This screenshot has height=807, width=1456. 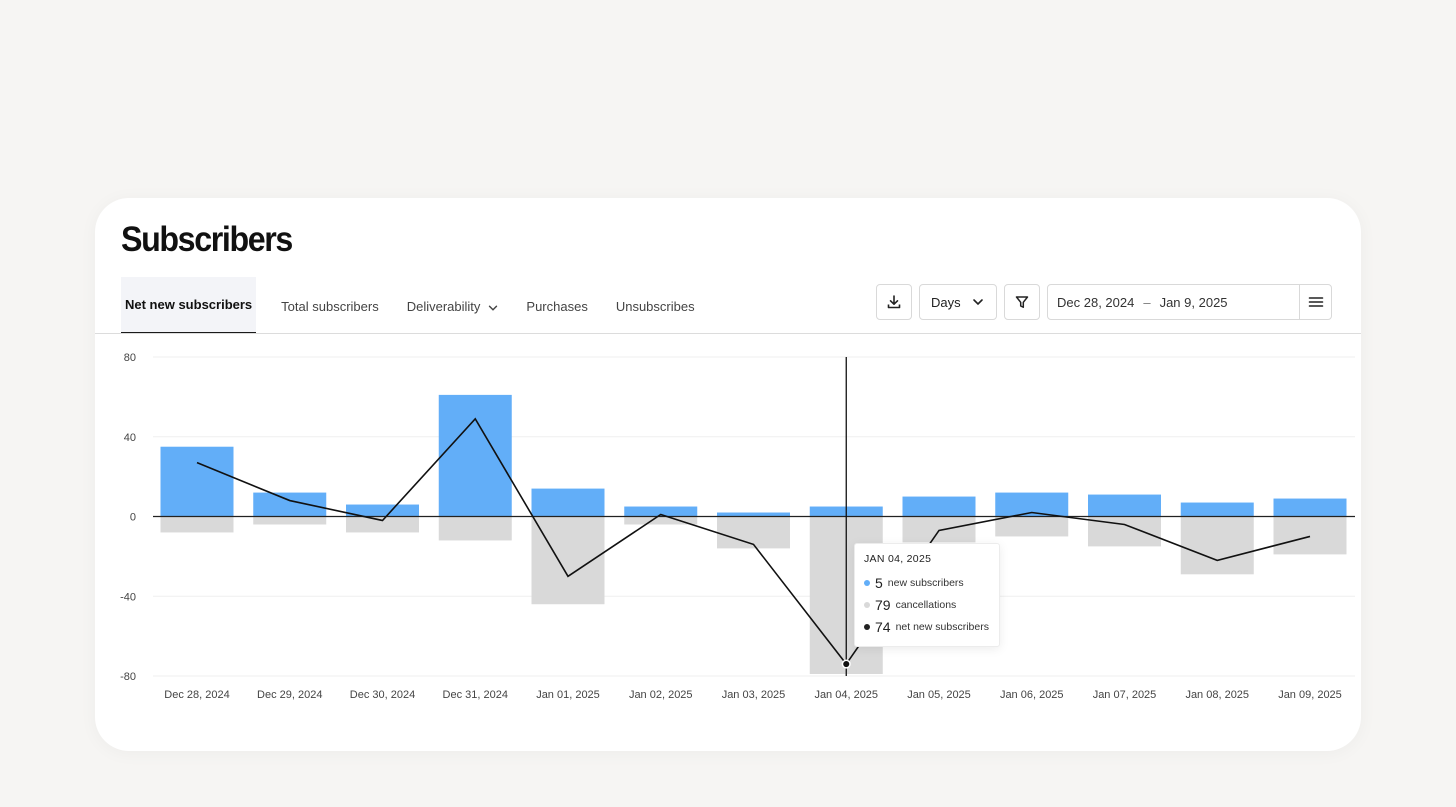 What do you see at coordinates (382, 695) in the screenshot?
I see `x-tick-label: Dec 30, 2024` at bounding box center [382, 695].